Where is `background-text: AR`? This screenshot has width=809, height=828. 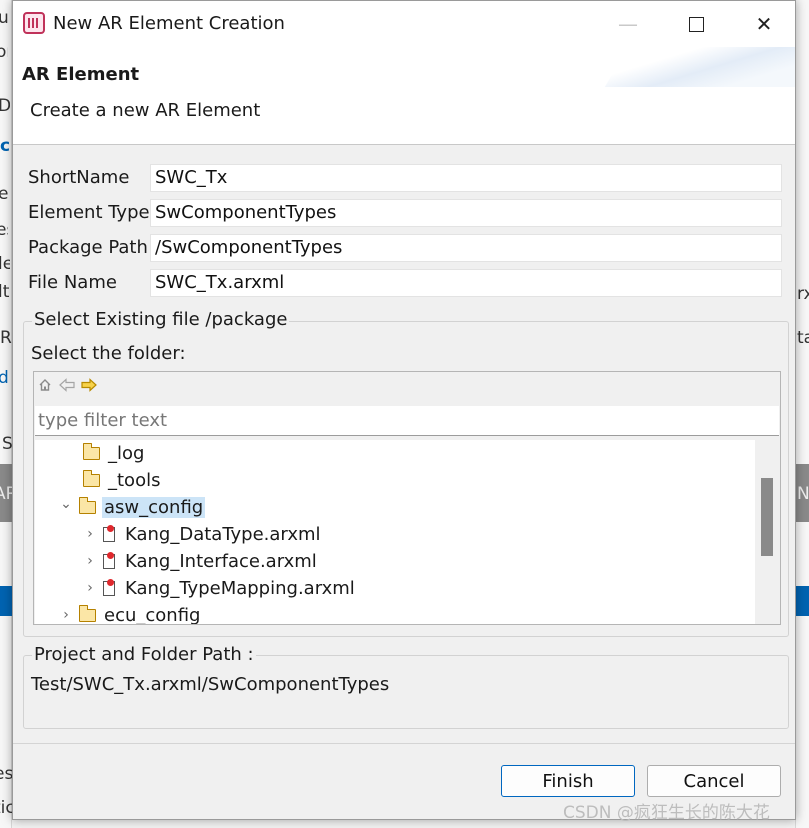
background-text: AR is located at coordinates (6, 494).